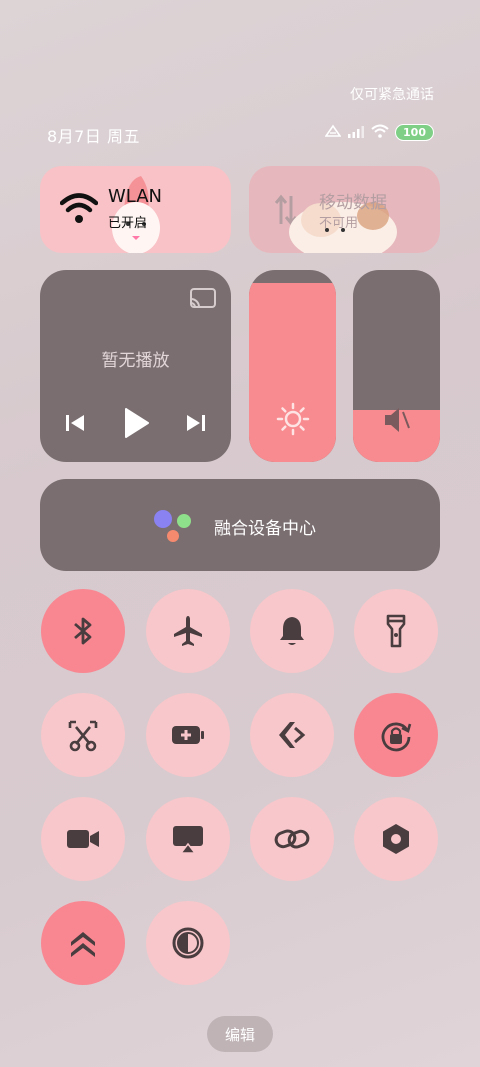 The height and width of the screenshot is (1067, 480). I want to click on airplane-toggle, so click(188, 631).